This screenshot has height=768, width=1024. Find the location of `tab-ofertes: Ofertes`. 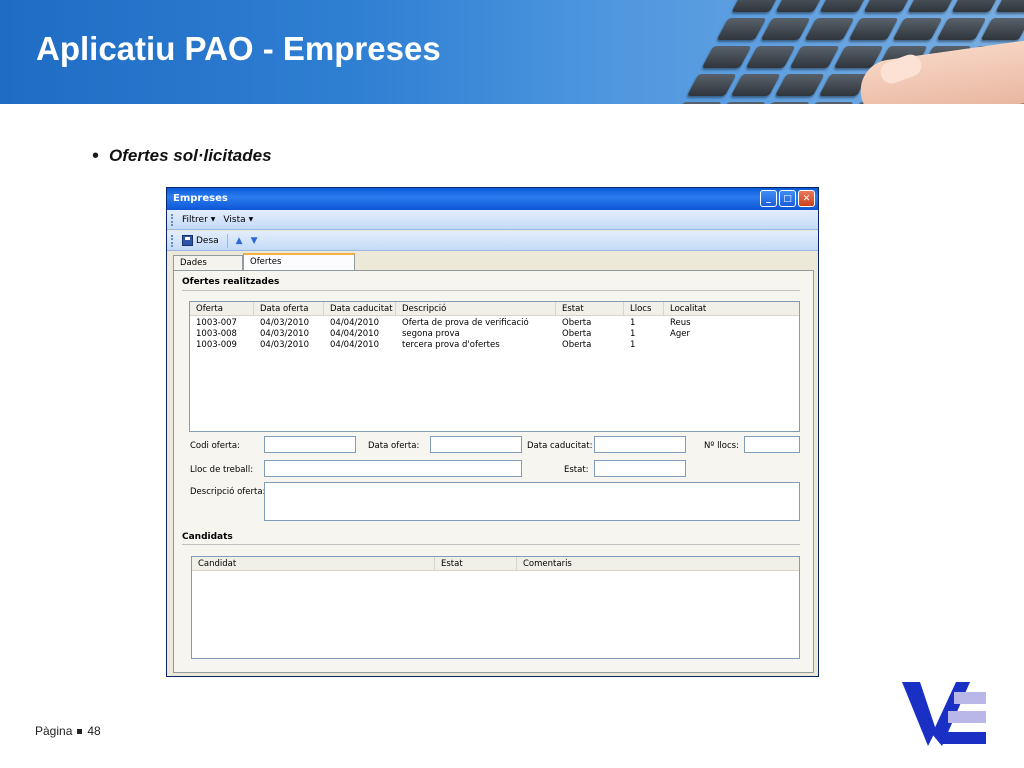

tab-ofertes: Ofertes is located at coordinates (299, 262).